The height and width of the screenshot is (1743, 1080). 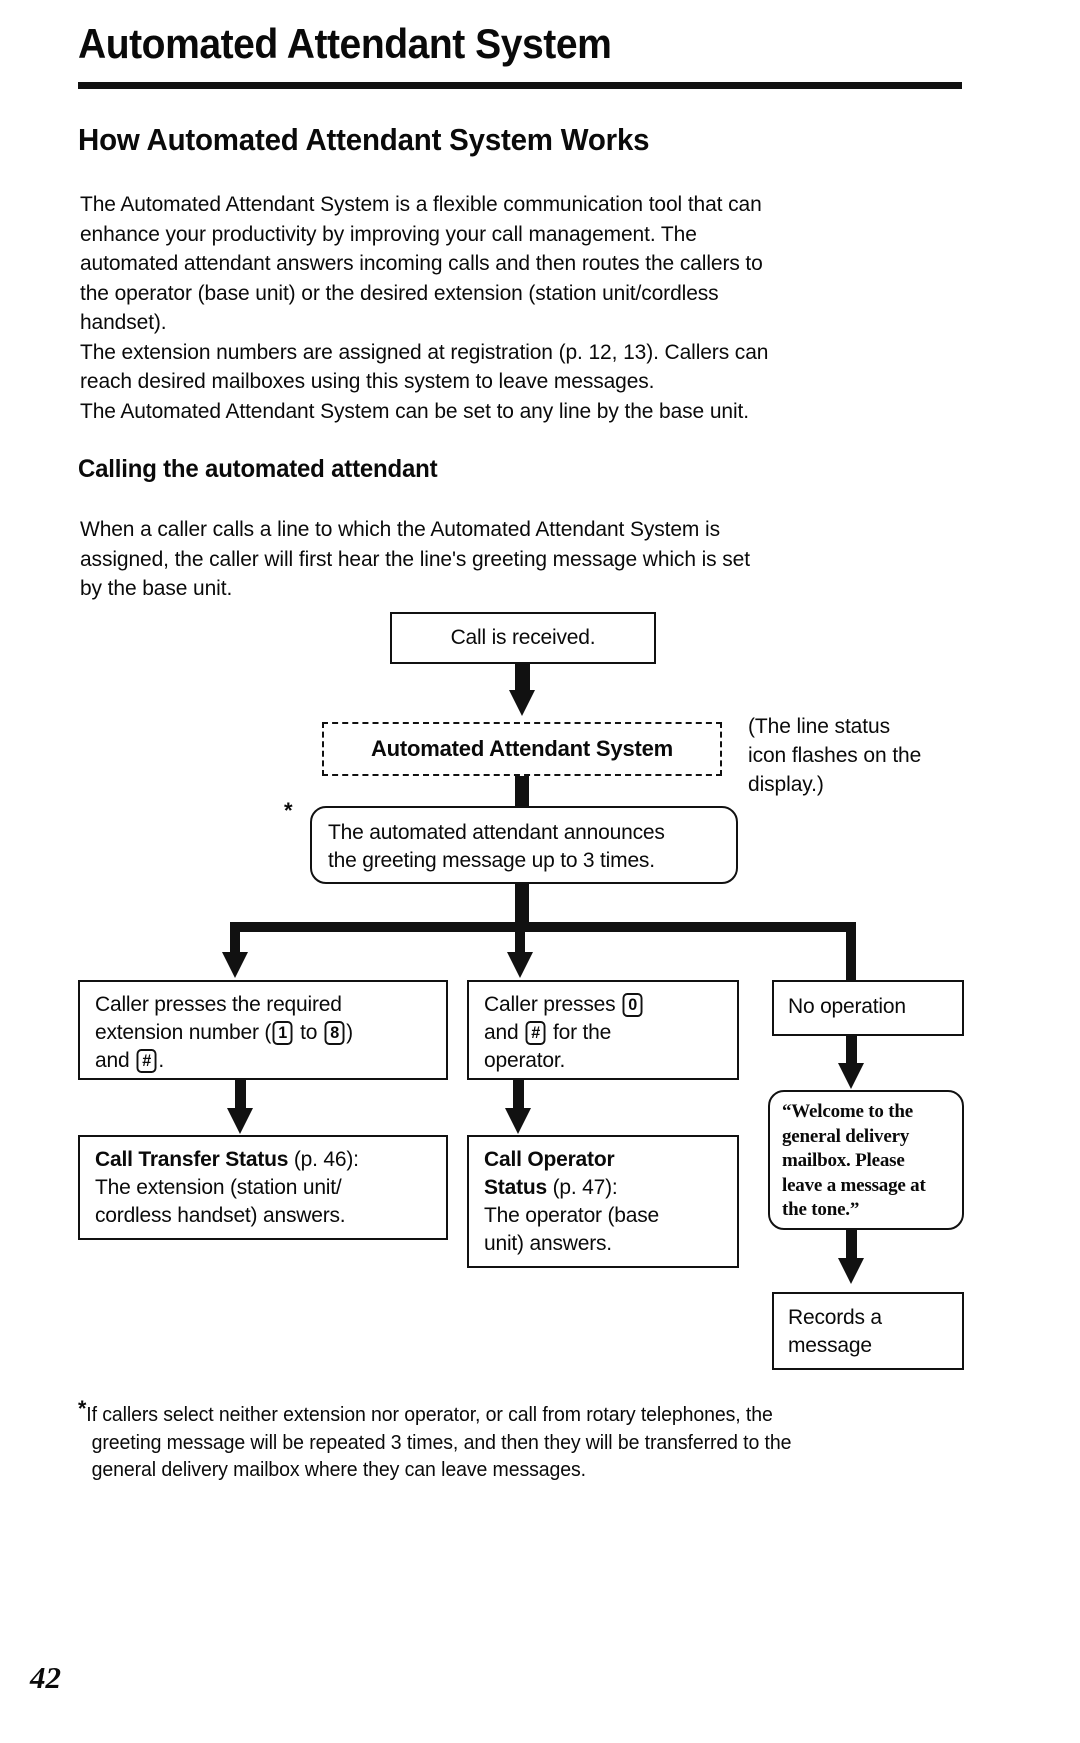 What do you see at coordinates (549, 1159) in the screenshot?
I see `flow-box-line: Call Operator` at bounding box center [549, 1159].